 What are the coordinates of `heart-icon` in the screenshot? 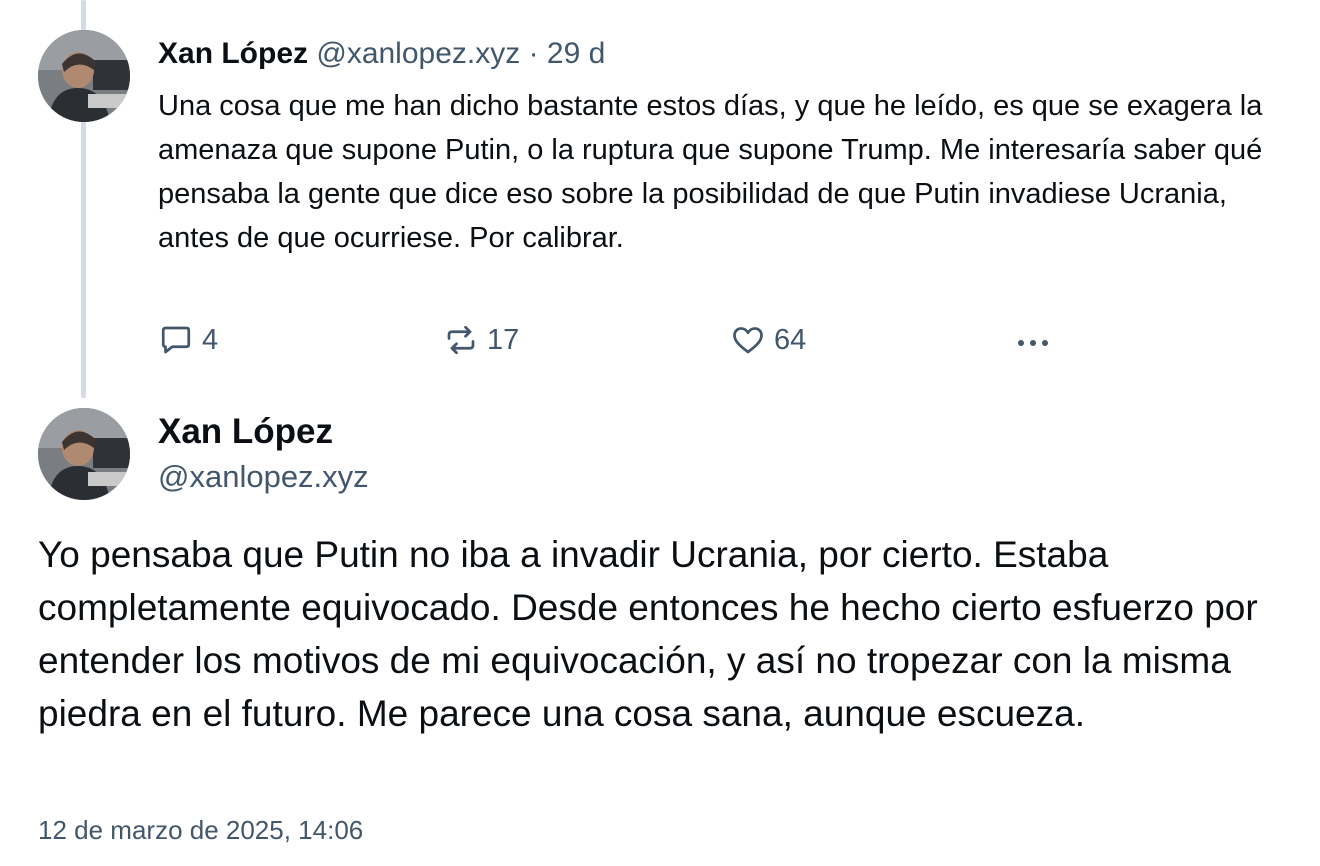 It's located at (748, 340).